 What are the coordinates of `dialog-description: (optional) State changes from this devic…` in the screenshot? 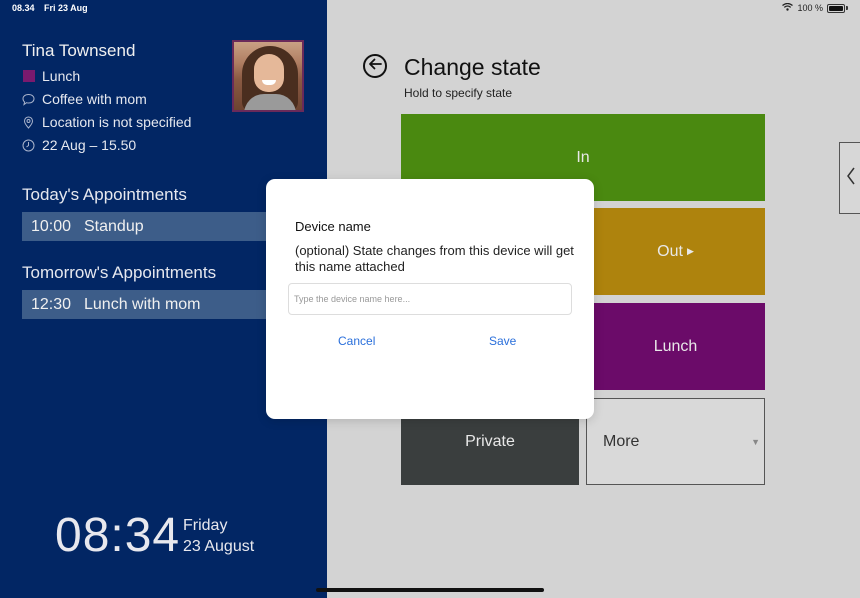 It's located at (434, 258).